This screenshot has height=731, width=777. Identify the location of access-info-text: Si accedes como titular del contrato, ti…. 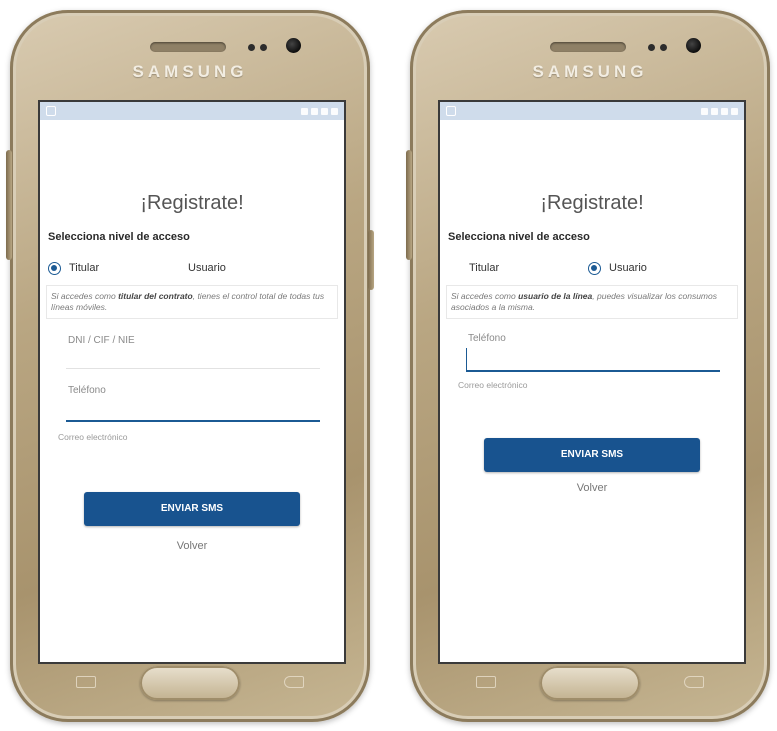
(192, 302).